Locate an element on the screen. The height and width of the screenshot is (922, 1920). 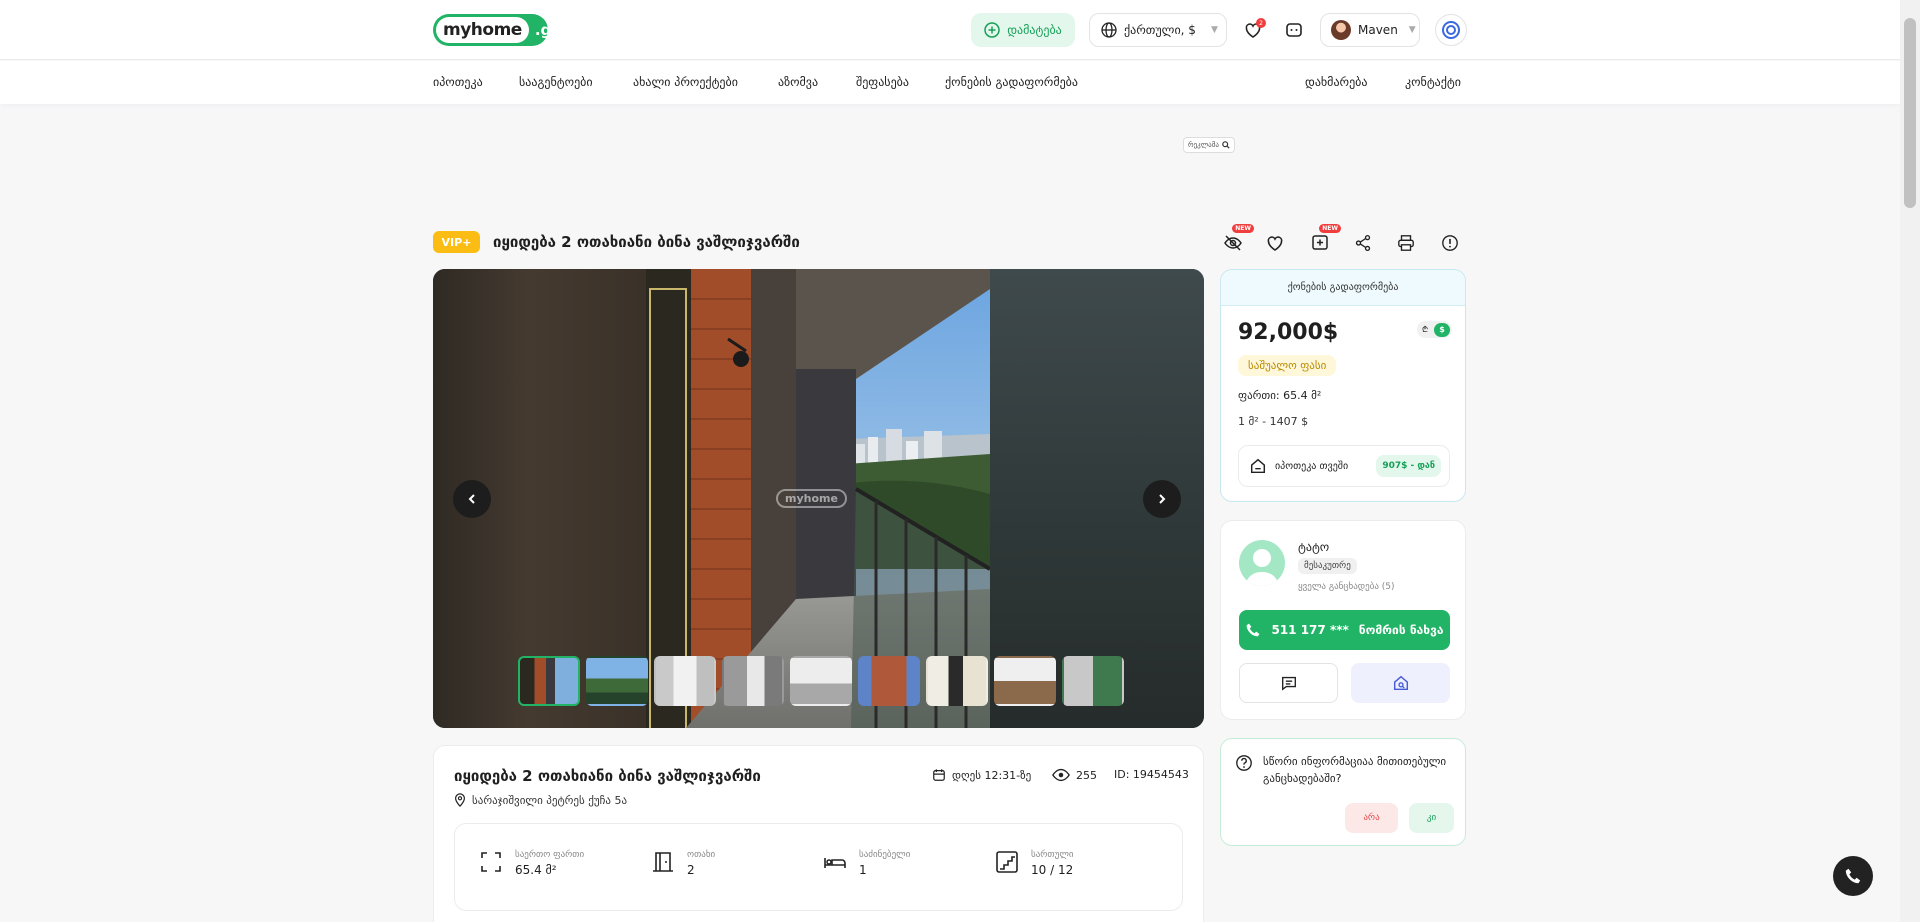
feature-value: 1 is located at coordinates (863, 870).